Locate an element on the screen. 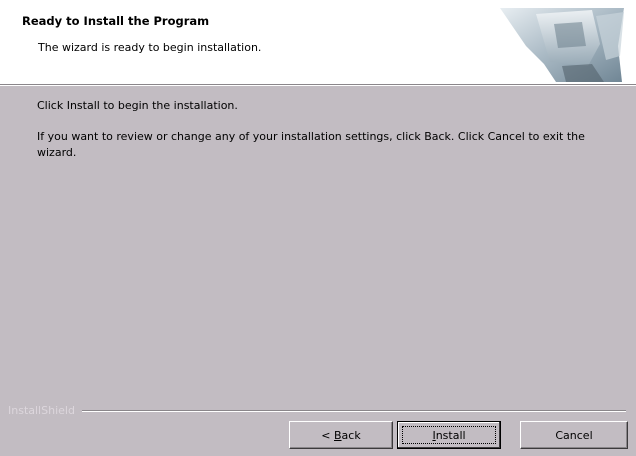 The height and width of the screenshot is (456, 636). cancel-button-label: Cancel is located at coordinates (574, 435).